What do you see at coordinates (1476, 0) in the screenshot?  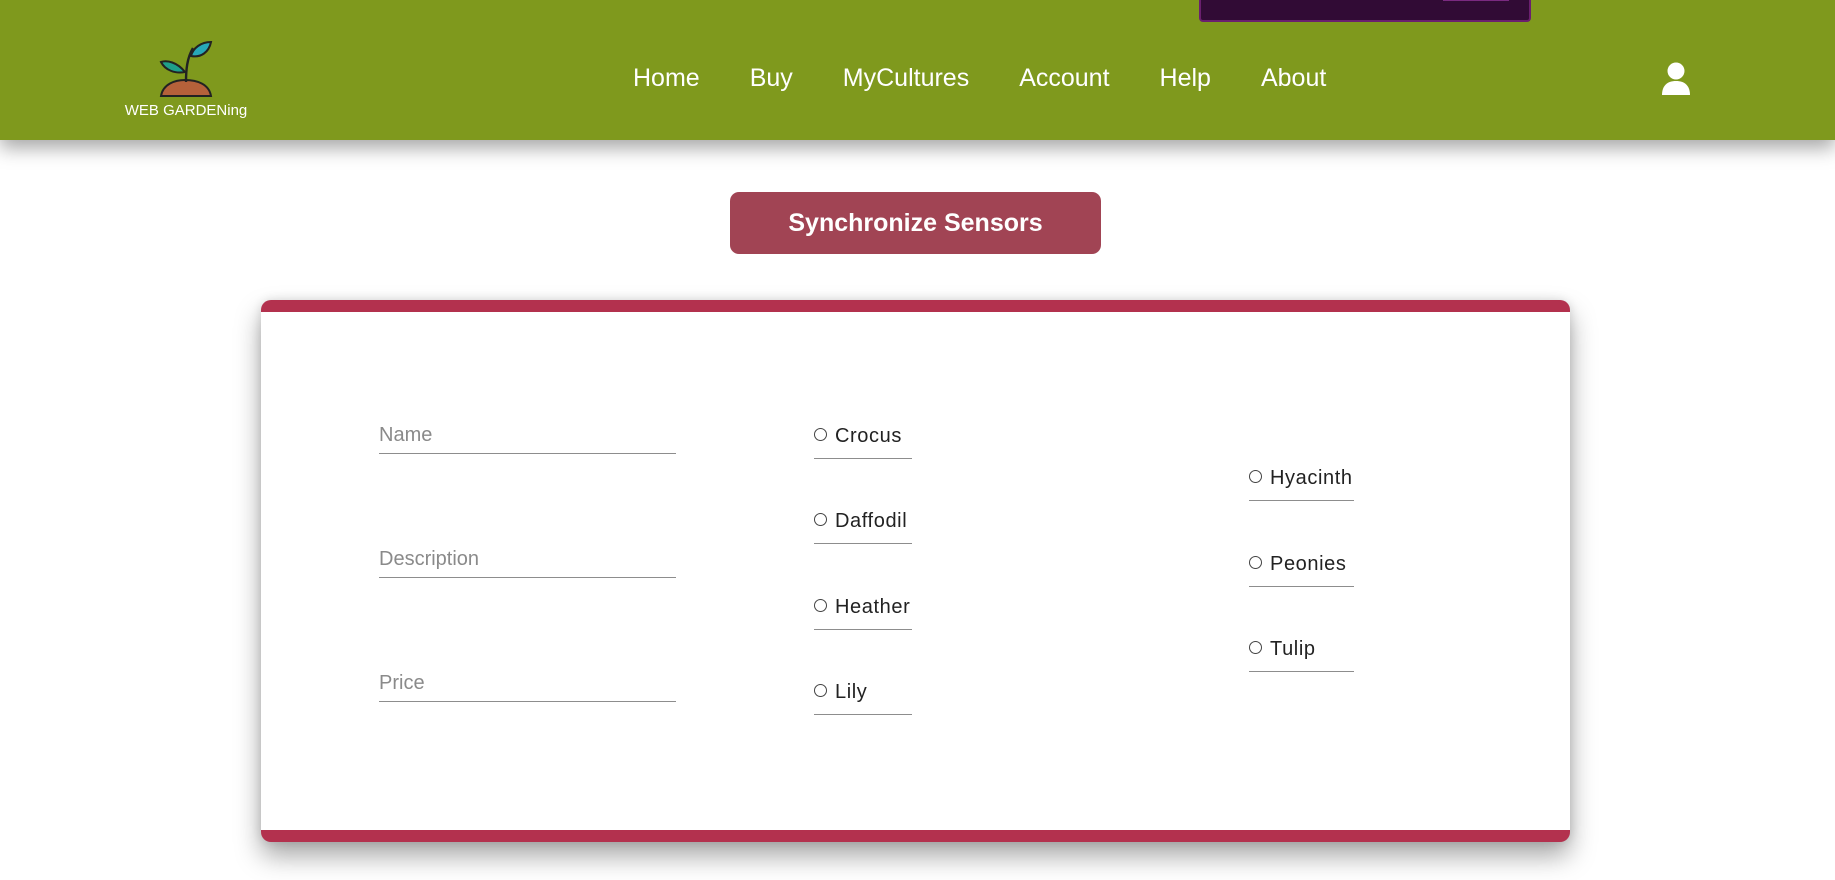 I see `overlay-panel-button` at bounding box center [1476, 0].